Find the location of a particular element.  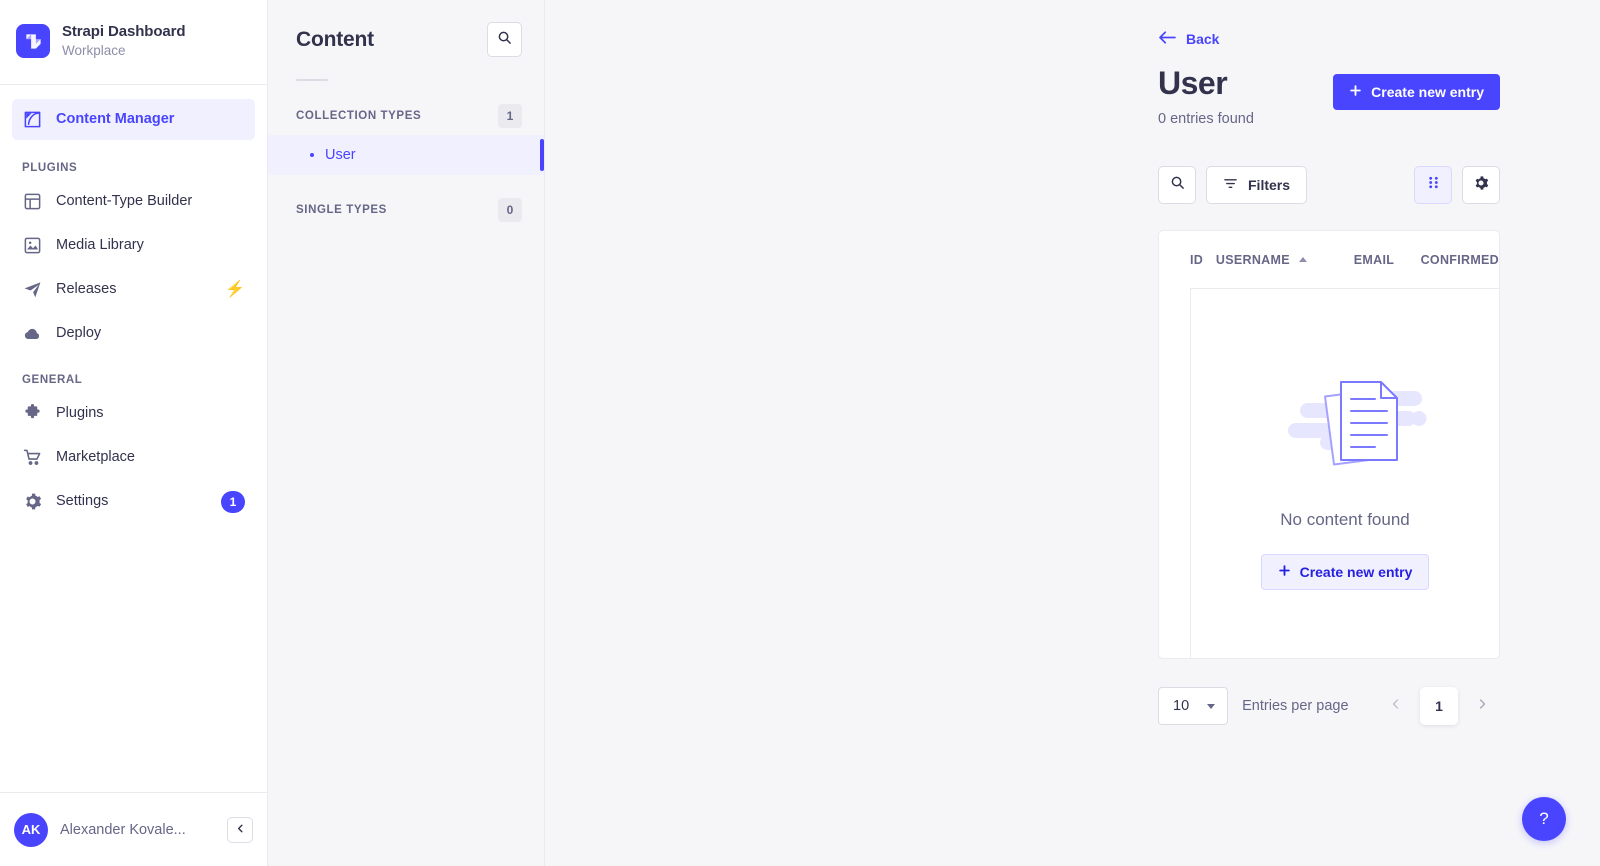

sidebar-item-marketplace: Marketplace is located at coordinates (133, 457).